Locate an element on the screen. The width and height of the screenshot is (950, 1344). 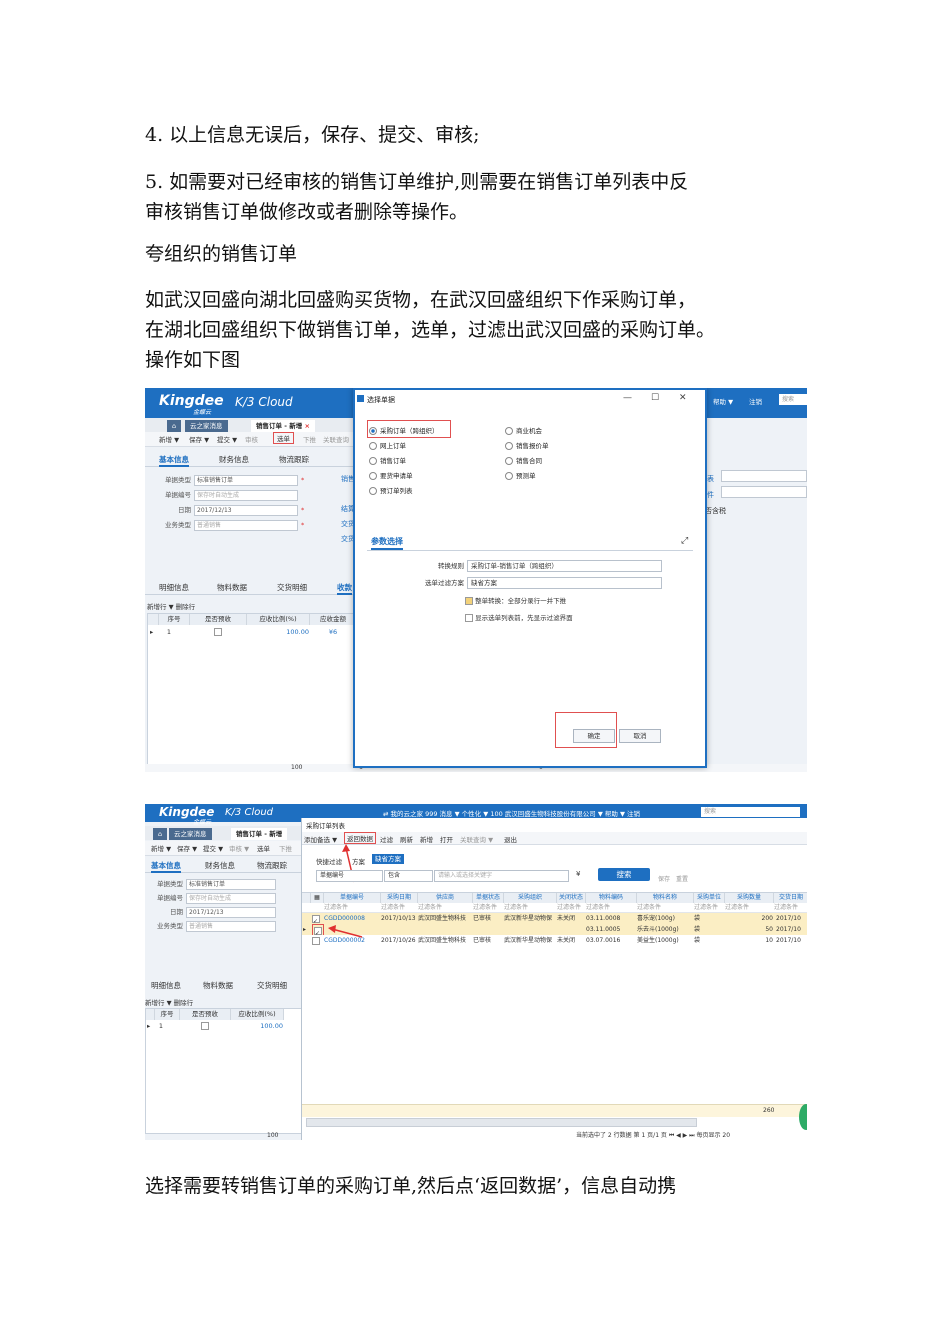
radio-sales-order: 销售订单 is located at coordinates (387, 460).